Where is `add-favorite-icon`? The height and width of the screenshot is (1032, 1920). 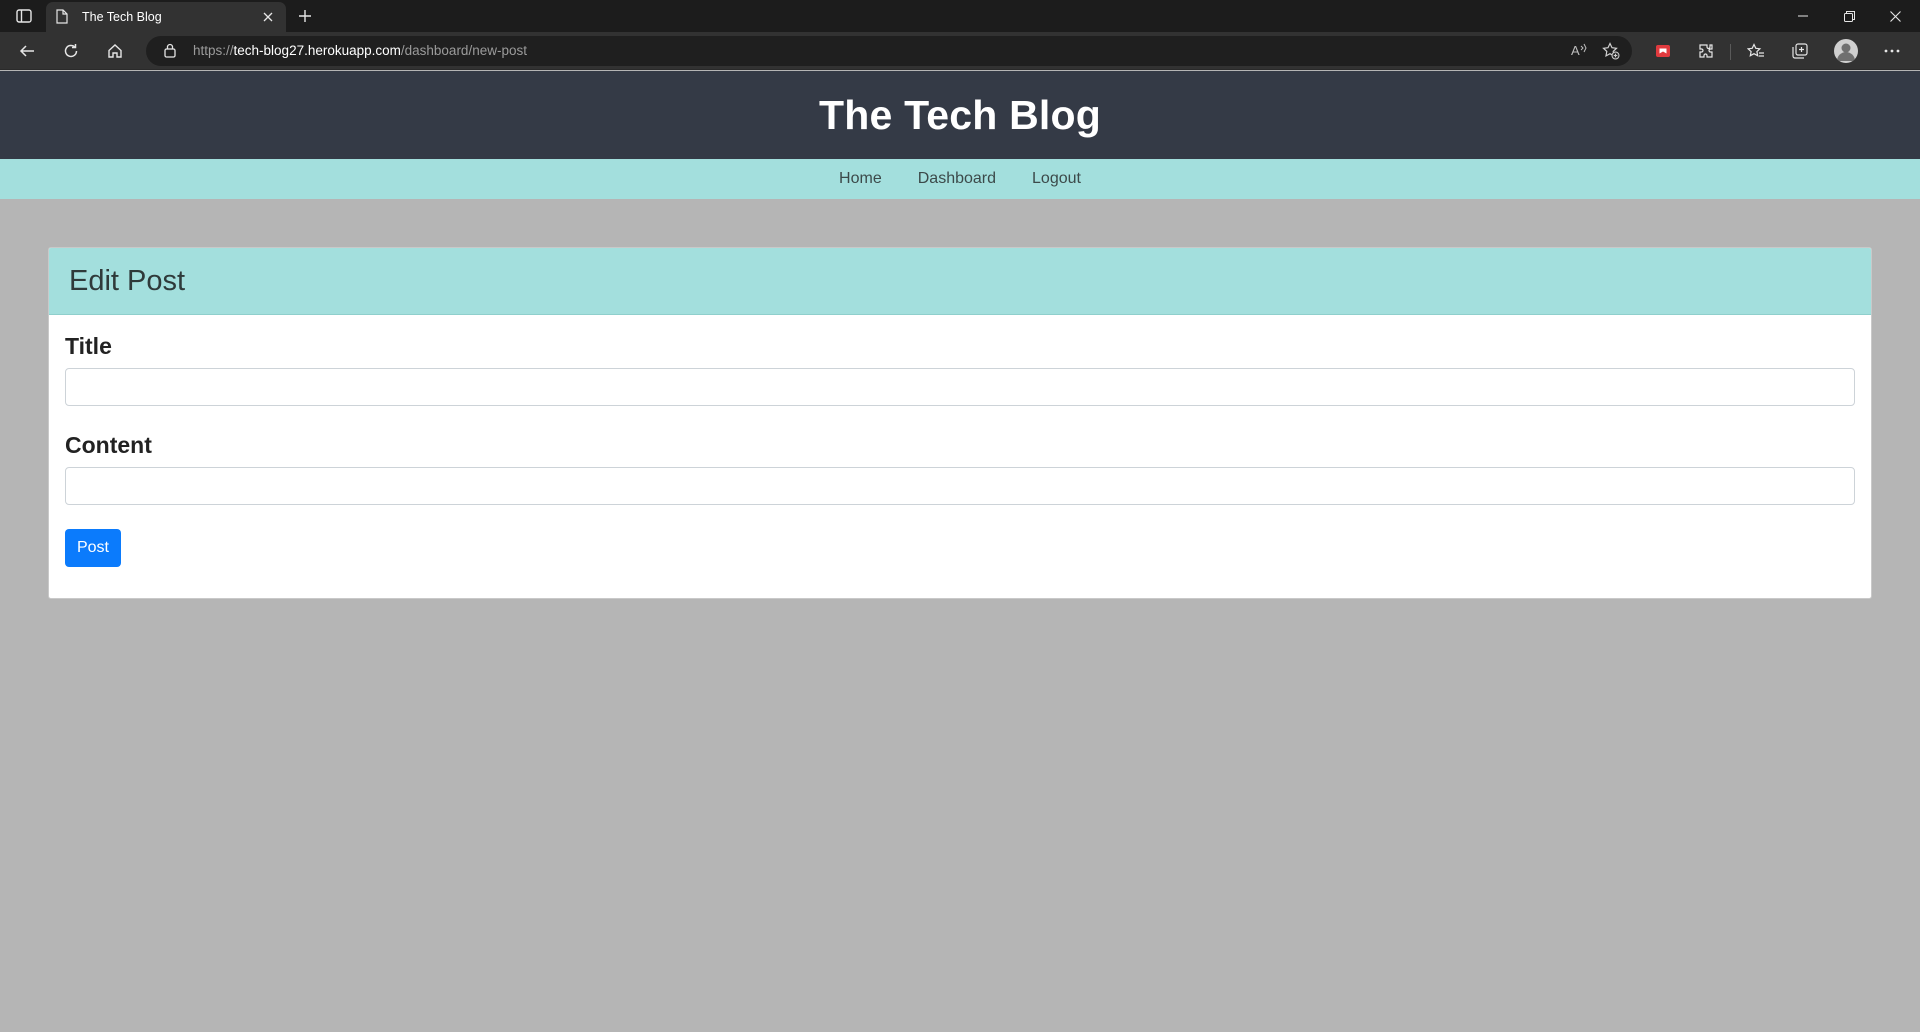
add-favorite-icon is located at coordinates (1611, 53).